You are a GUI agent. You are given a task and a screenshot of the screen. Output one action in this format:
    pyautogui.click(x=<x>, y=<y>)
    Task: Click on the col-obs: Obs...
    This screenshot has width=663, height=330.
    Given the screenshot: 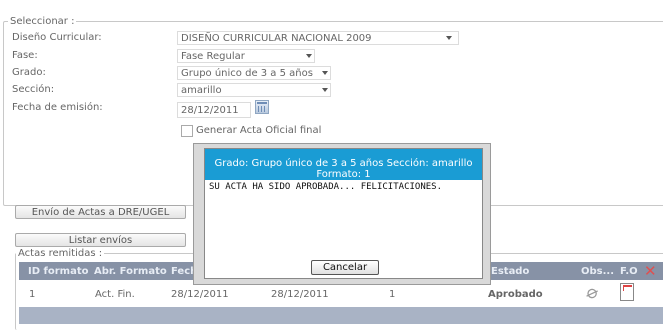 What is the action you would take?
    pyautogui.click(x=597, y=271)
    